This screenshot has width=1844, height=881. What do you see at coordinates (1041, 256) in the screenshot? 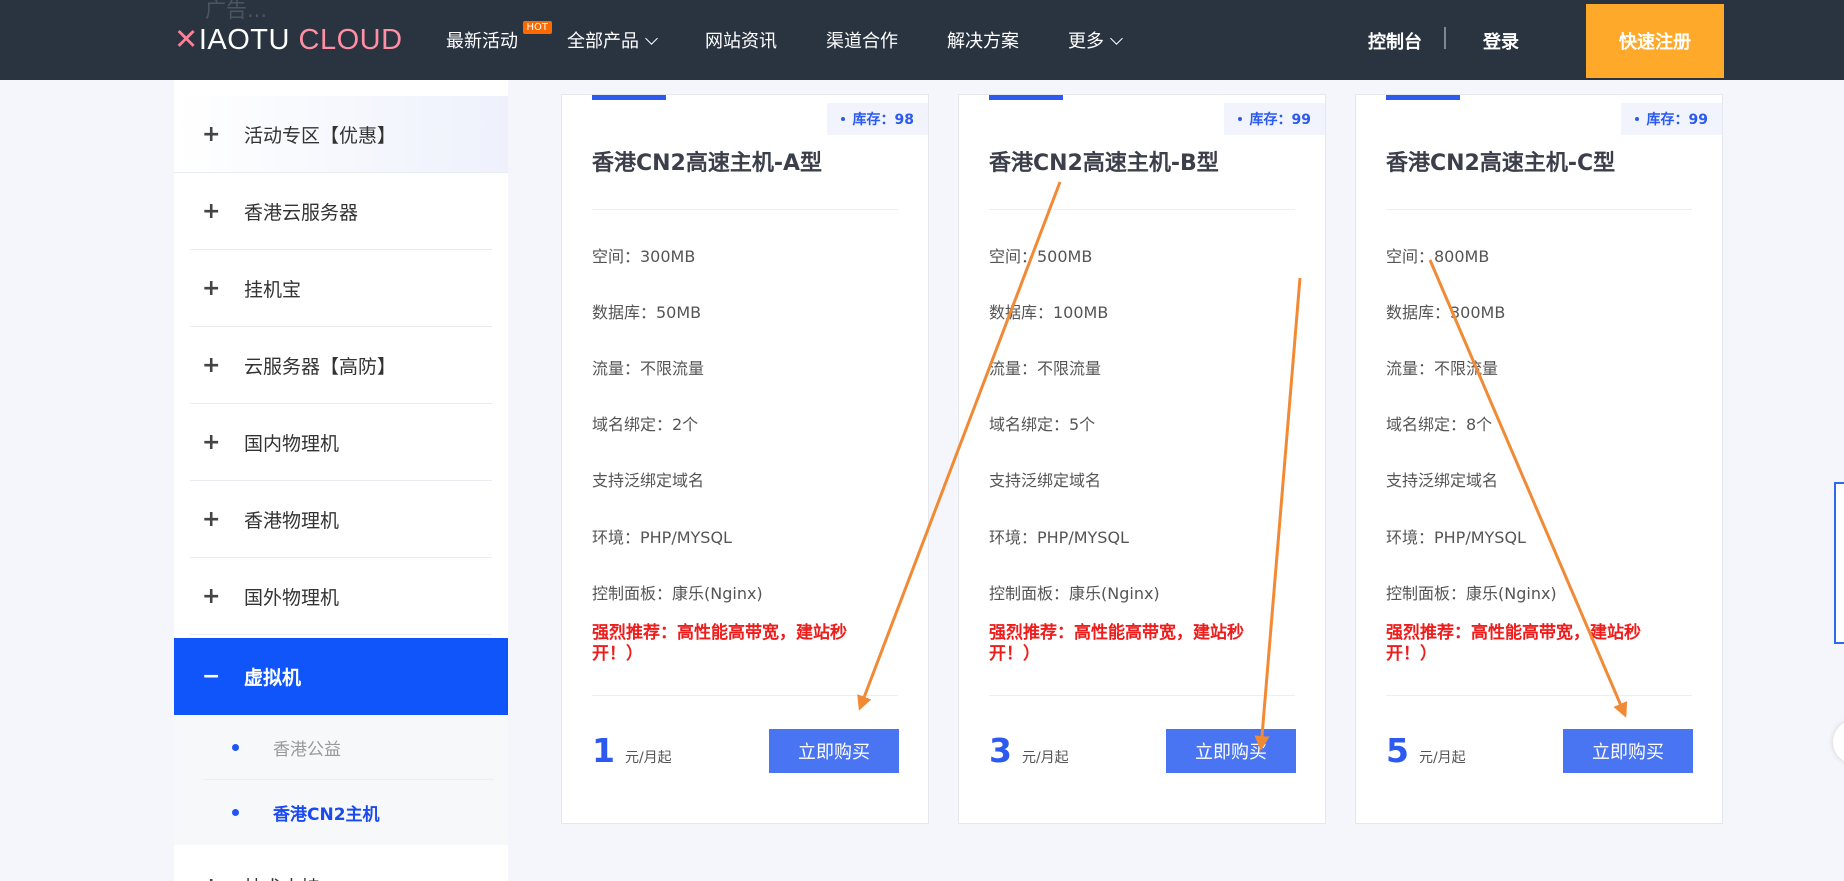
I see `spec-space: 空间：500MB` at bounding box center [1041, 256].